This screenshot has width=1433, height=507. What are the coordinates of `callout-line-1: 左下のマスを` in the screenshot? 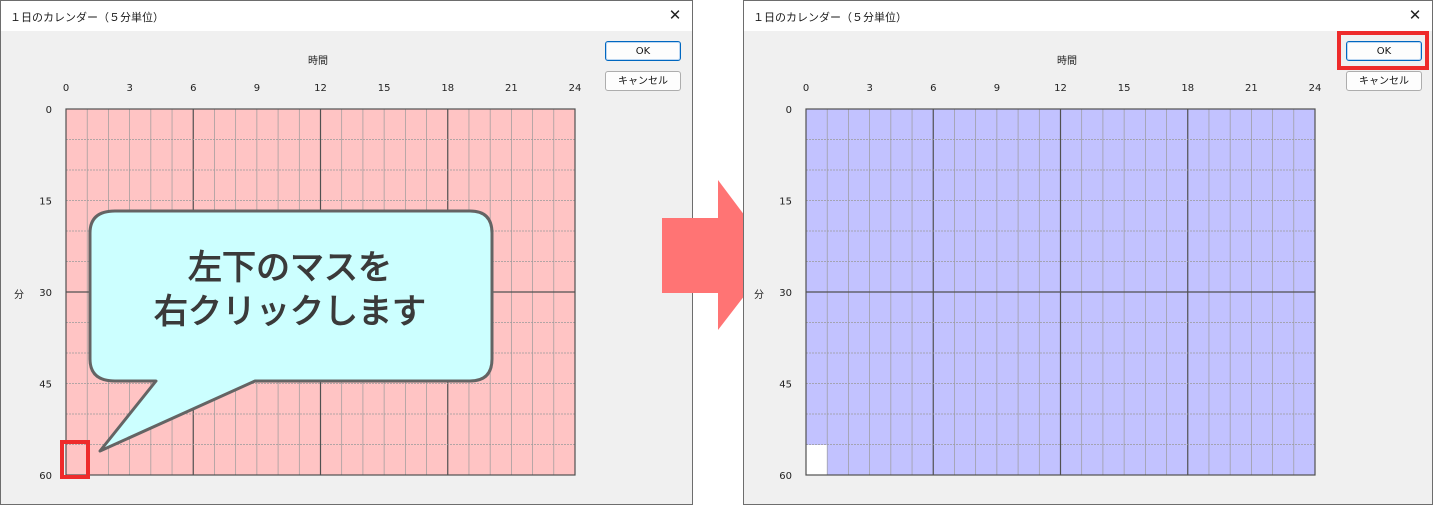 It's located at (290, 268).